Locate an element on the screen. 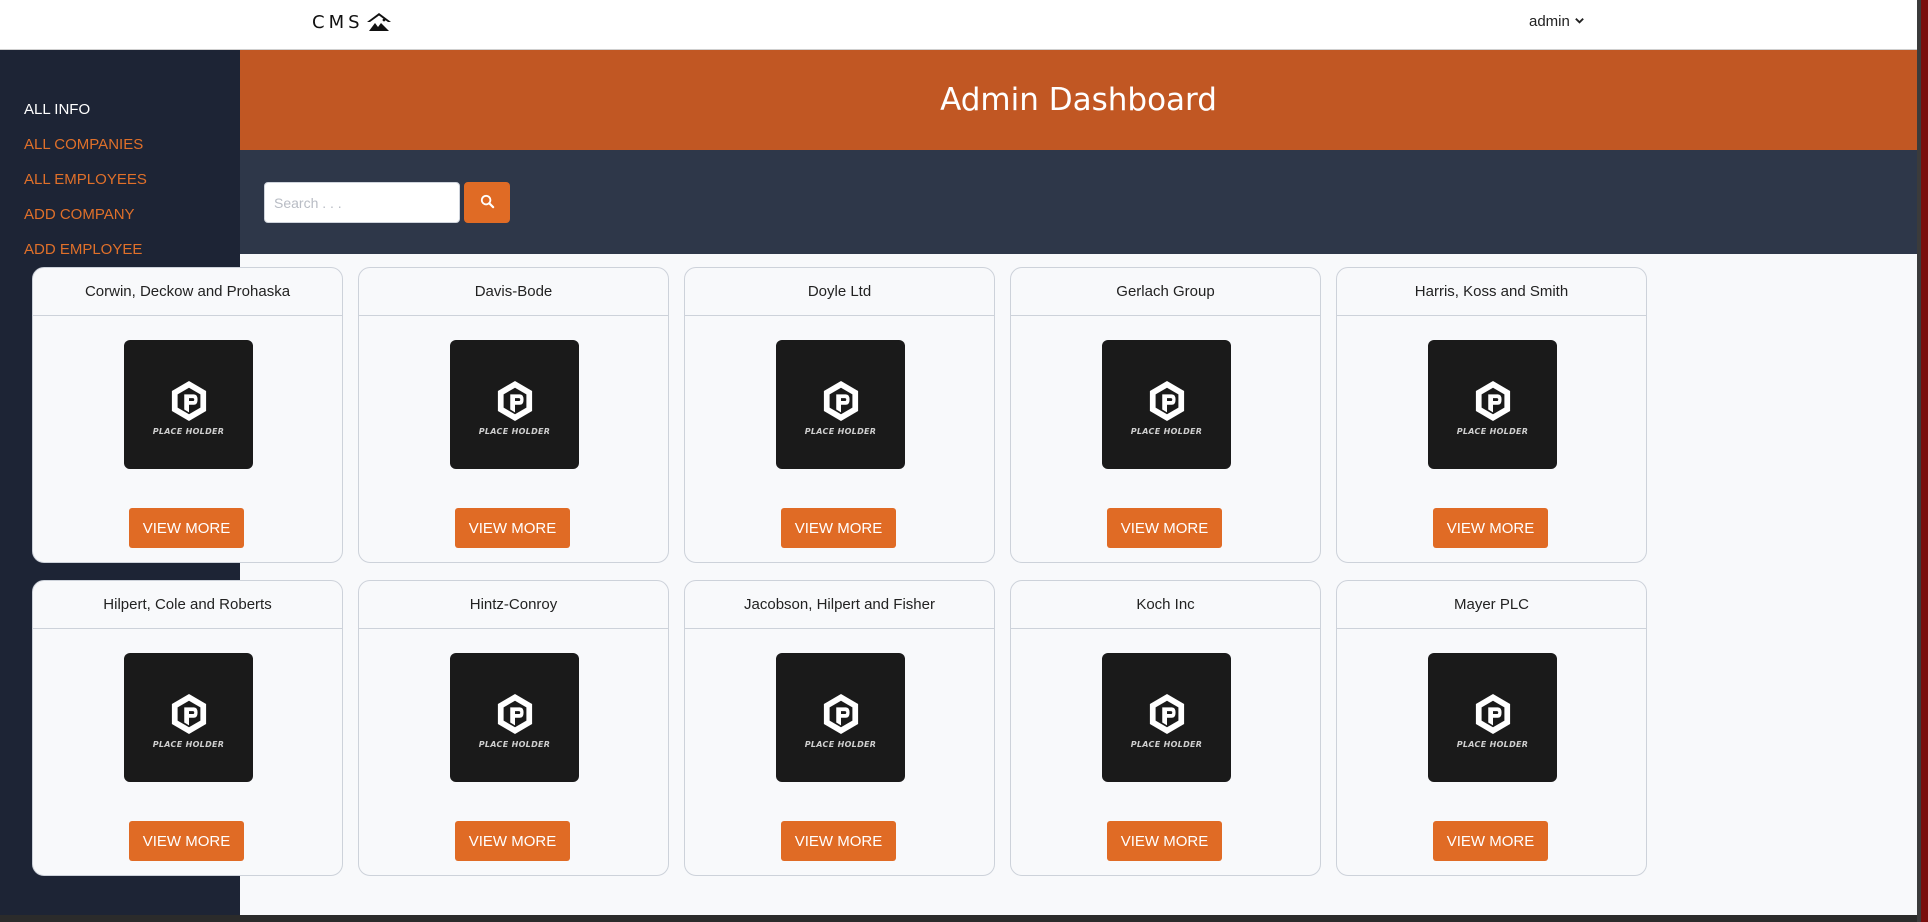  sidebar-item-all-employees: ALL EMPLOYEES is located at coordinates (120, 179).